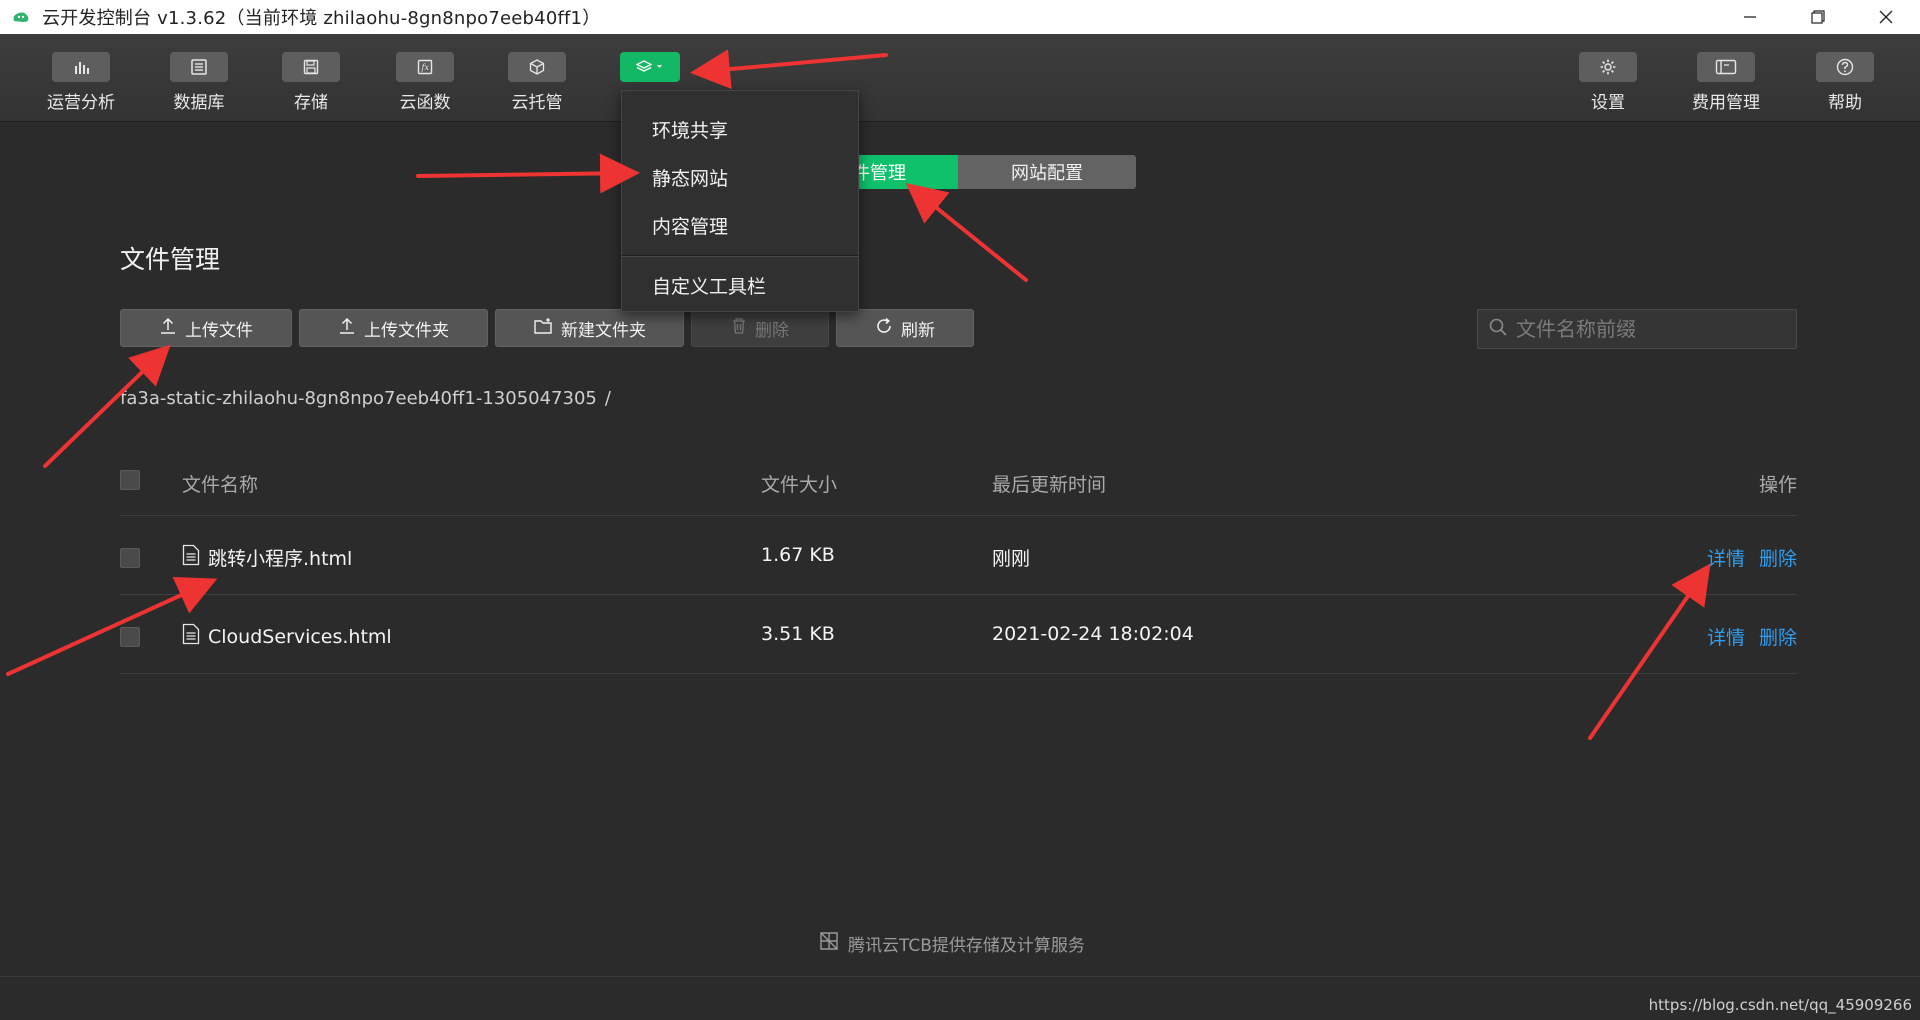  I want to click on tool-functions: fx 云函数, so click(425, 82).